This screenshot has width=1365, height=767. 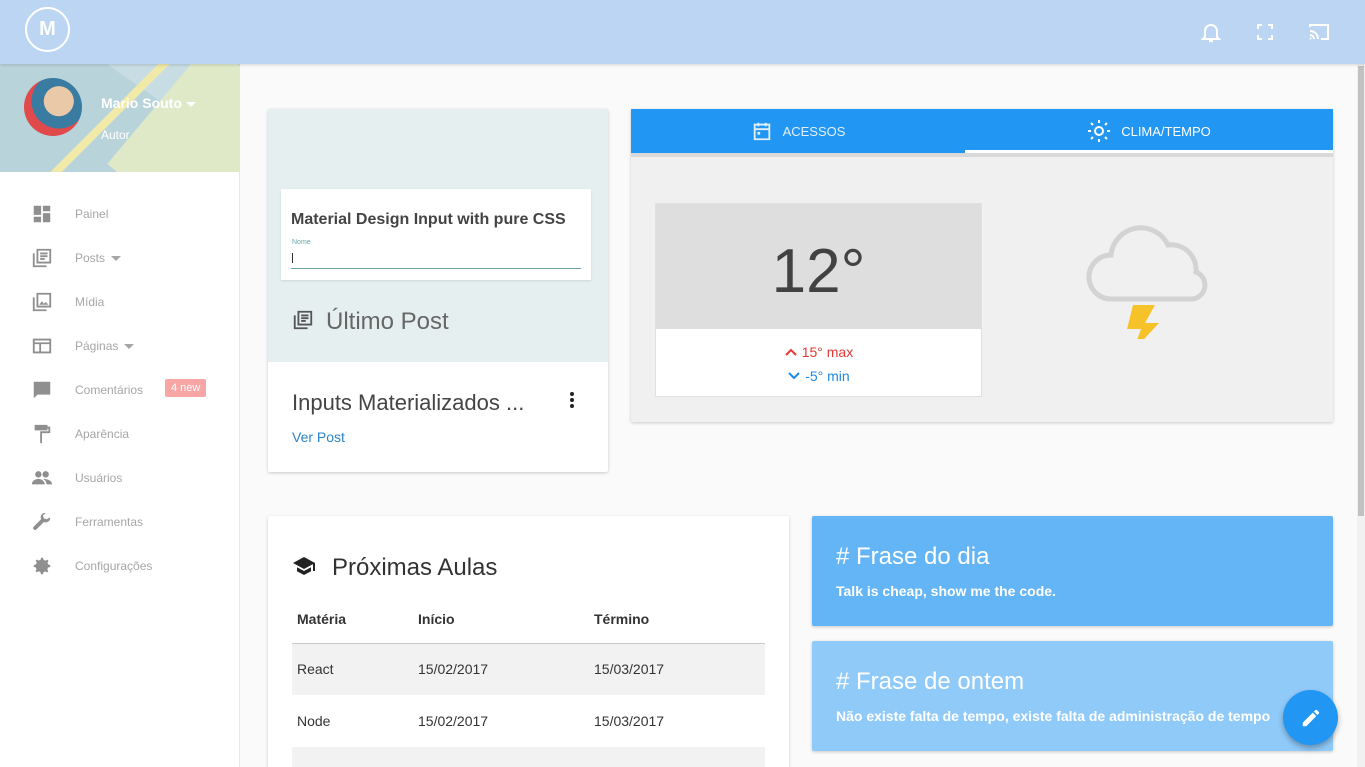 I want to click on profile-menu: Mario Souto, so click(x=148, y=103).